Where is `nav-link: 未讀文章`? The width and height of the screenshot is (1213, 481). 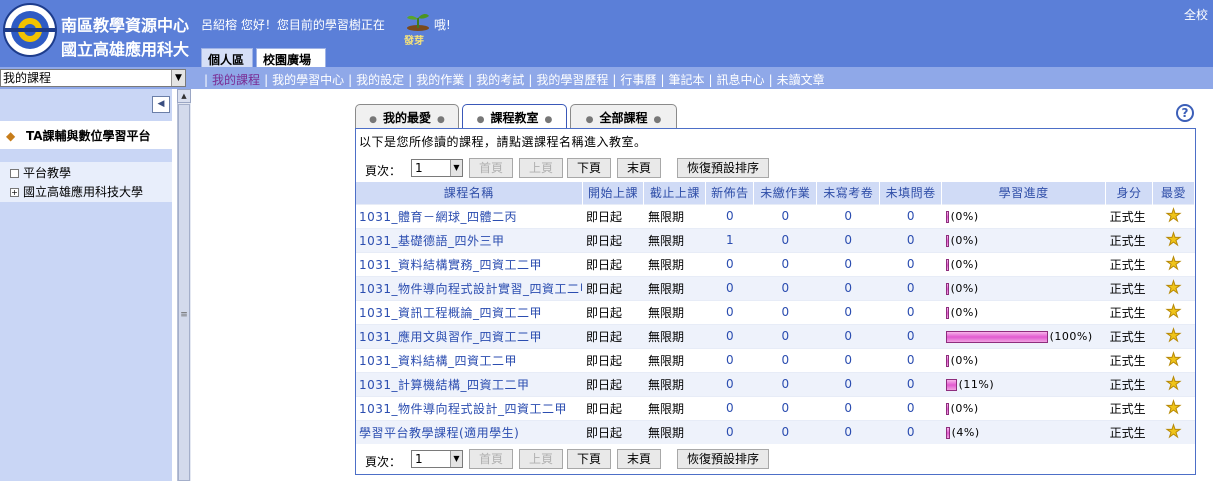
nav-link: 未讀文章 is located at coordinates (801, 80).